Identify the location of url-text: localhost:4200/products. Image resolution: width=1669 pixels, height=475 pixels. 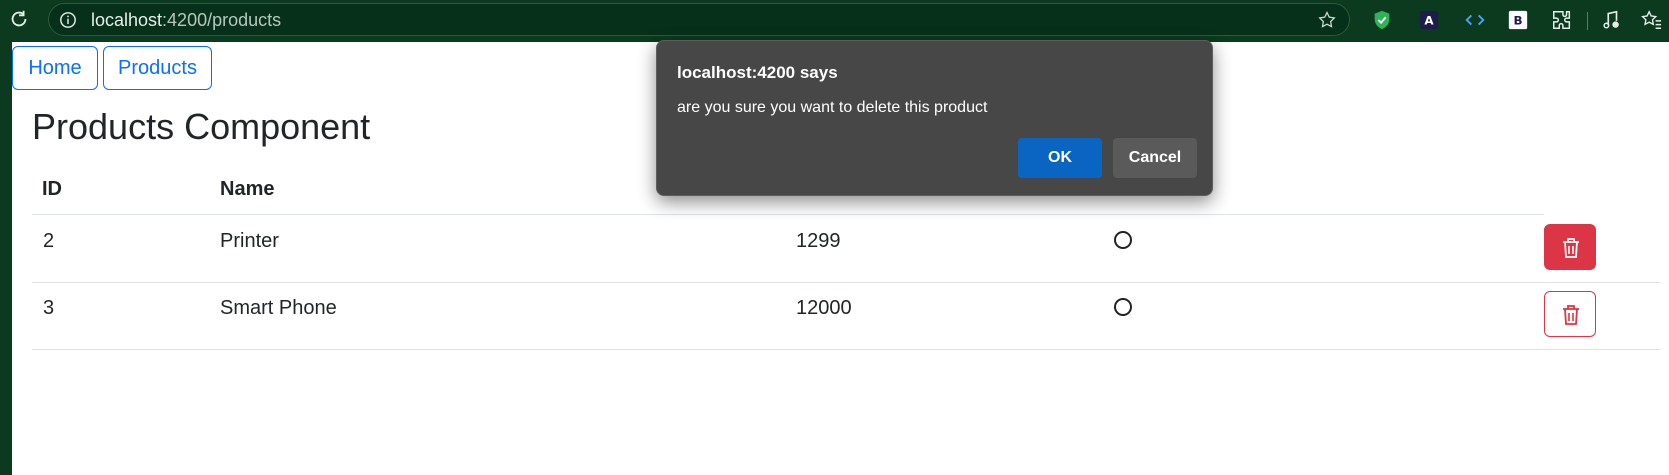
(186, 20).